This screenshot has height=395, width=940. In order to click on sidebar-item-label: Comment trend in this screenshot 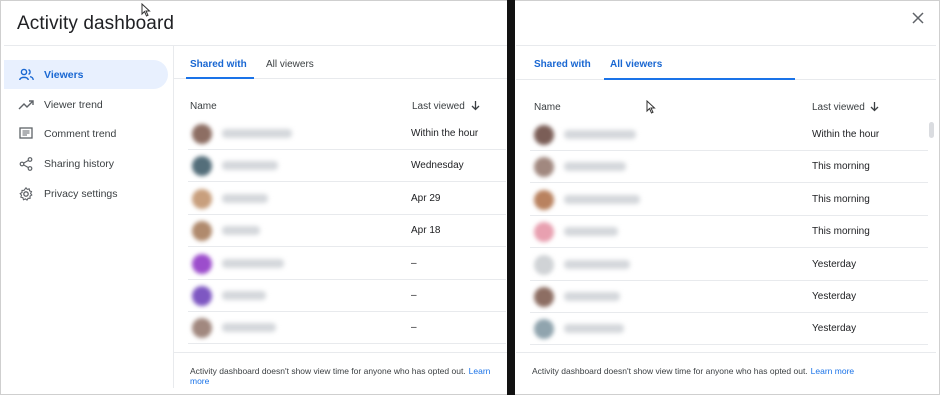, I will do `click(80, 133)`.